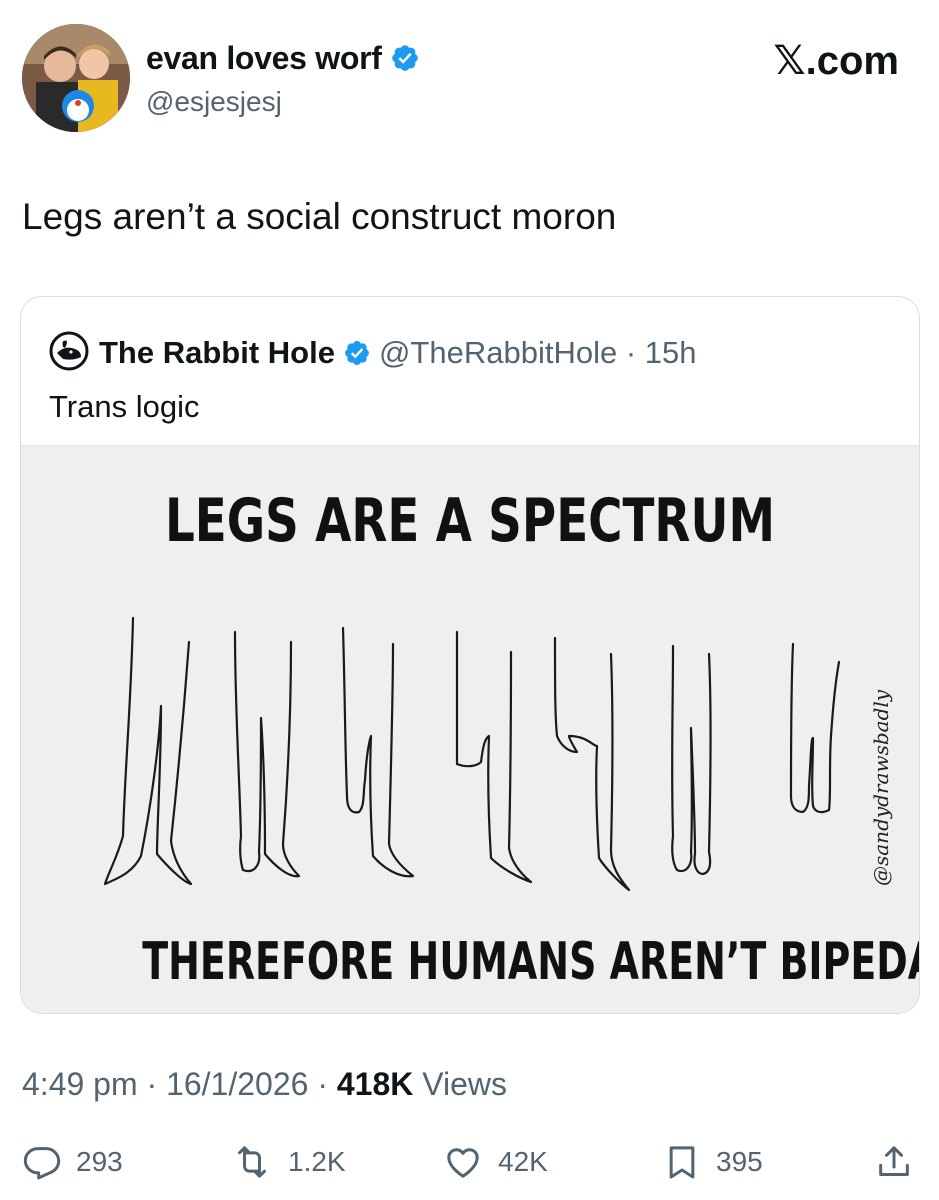  I want to click on like-icon, so click(463, 1163).